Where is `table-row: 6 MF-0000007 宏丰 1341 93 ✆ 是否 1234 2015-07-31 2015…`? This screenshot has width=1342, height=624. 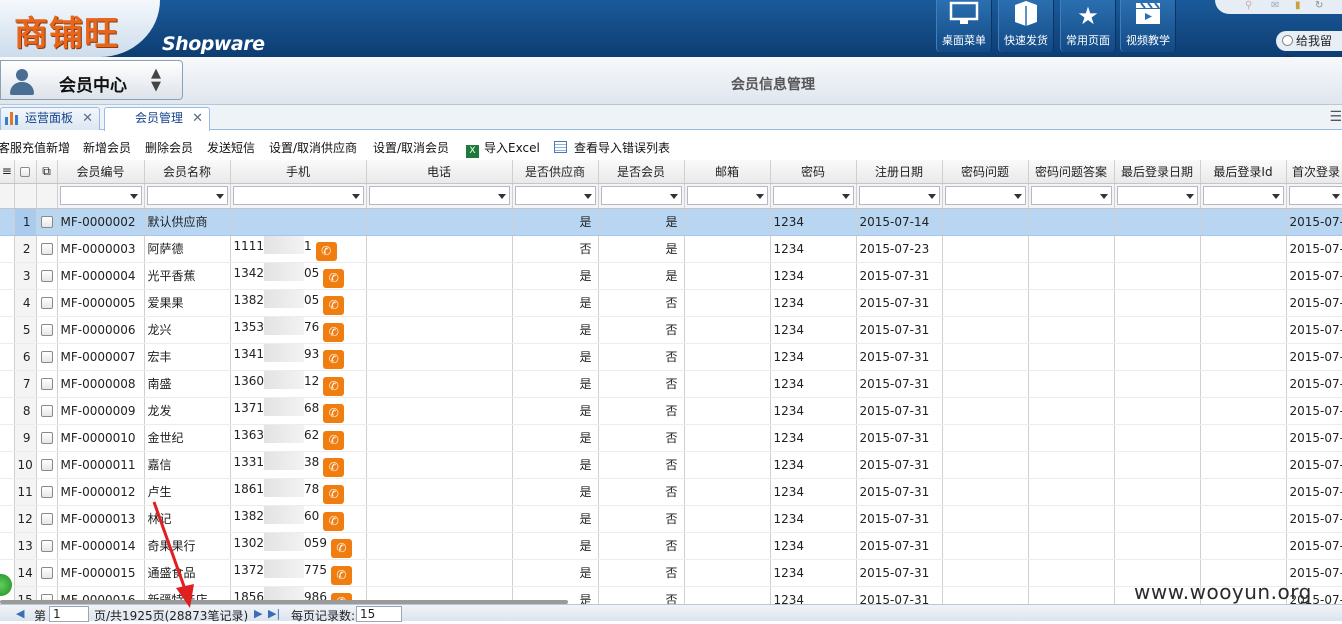 table-row: 6 MF-0000007 宏丰 1341 93 ✆ 是否 1234 2015-07-31 2015… is located at coordinates (671, 357).